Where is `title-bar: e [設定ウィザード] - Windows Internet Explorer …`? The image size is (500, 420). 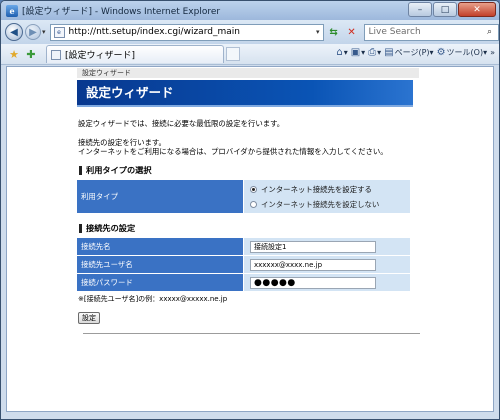 title-bar: e [設定ウィザード] - Windows Internet Explorer … is located at coordinates (250, 10).